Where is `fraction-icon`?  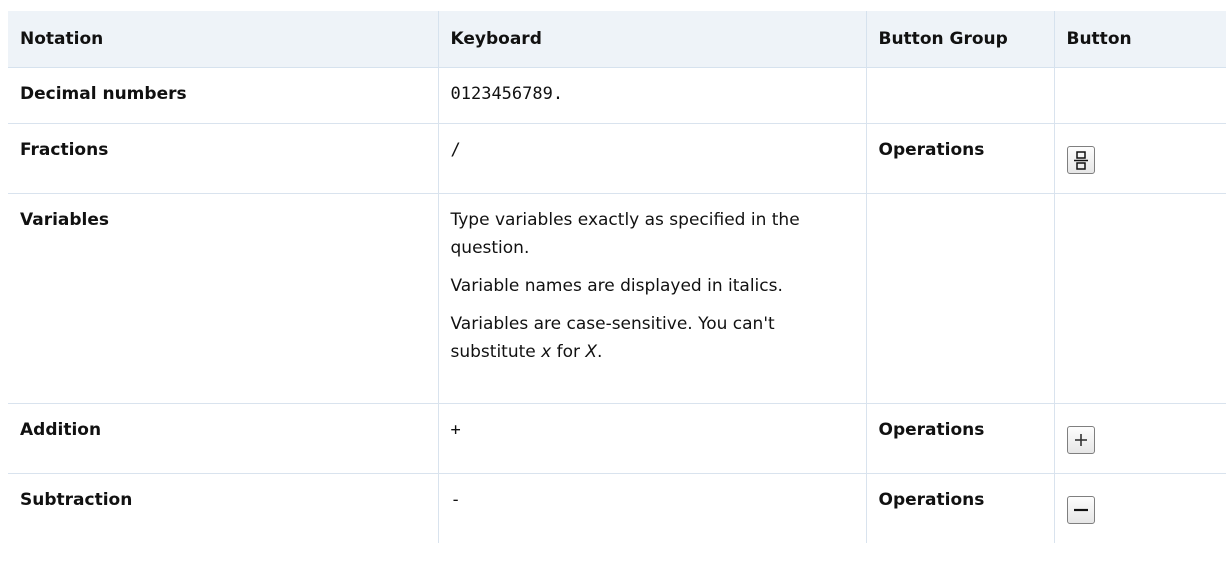 fraction-icon is located at coordinates (1080, 160).